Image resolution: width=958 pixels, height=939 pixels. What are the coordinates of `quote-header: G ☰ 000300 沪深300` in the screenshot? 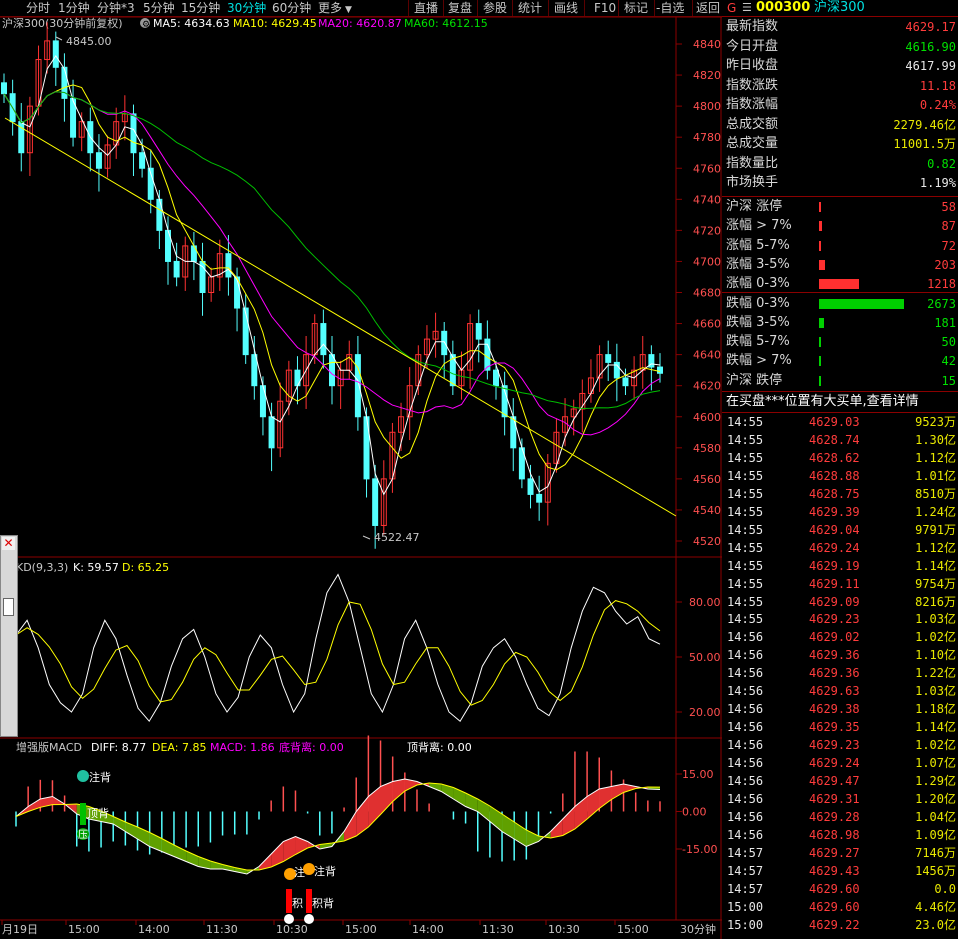 It's located at (840, 8).